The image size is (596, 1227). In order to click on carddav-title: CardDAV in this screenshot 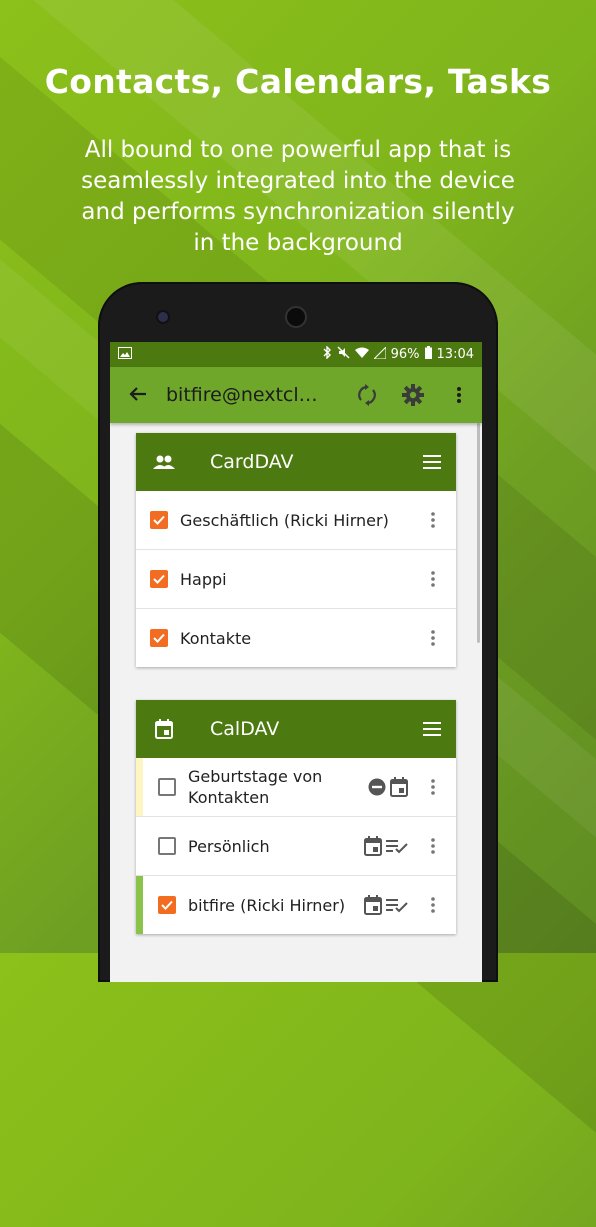, I will do `click(252, 462)`.